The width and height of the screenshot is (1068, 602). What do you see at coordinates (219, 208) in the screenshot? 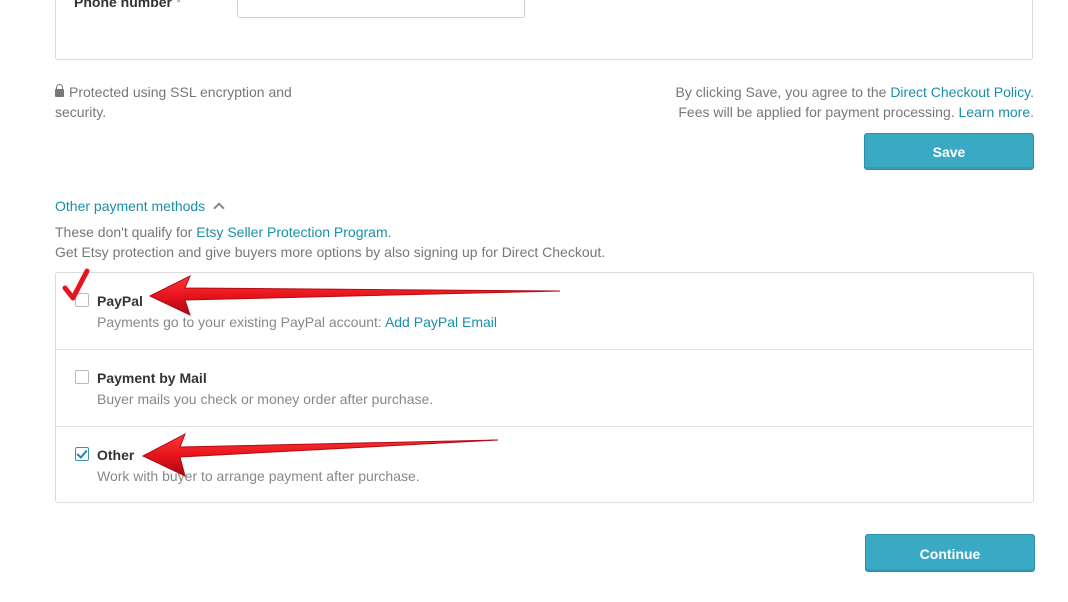
I see `chevron-up-icon` at bounding box center [219, 208].